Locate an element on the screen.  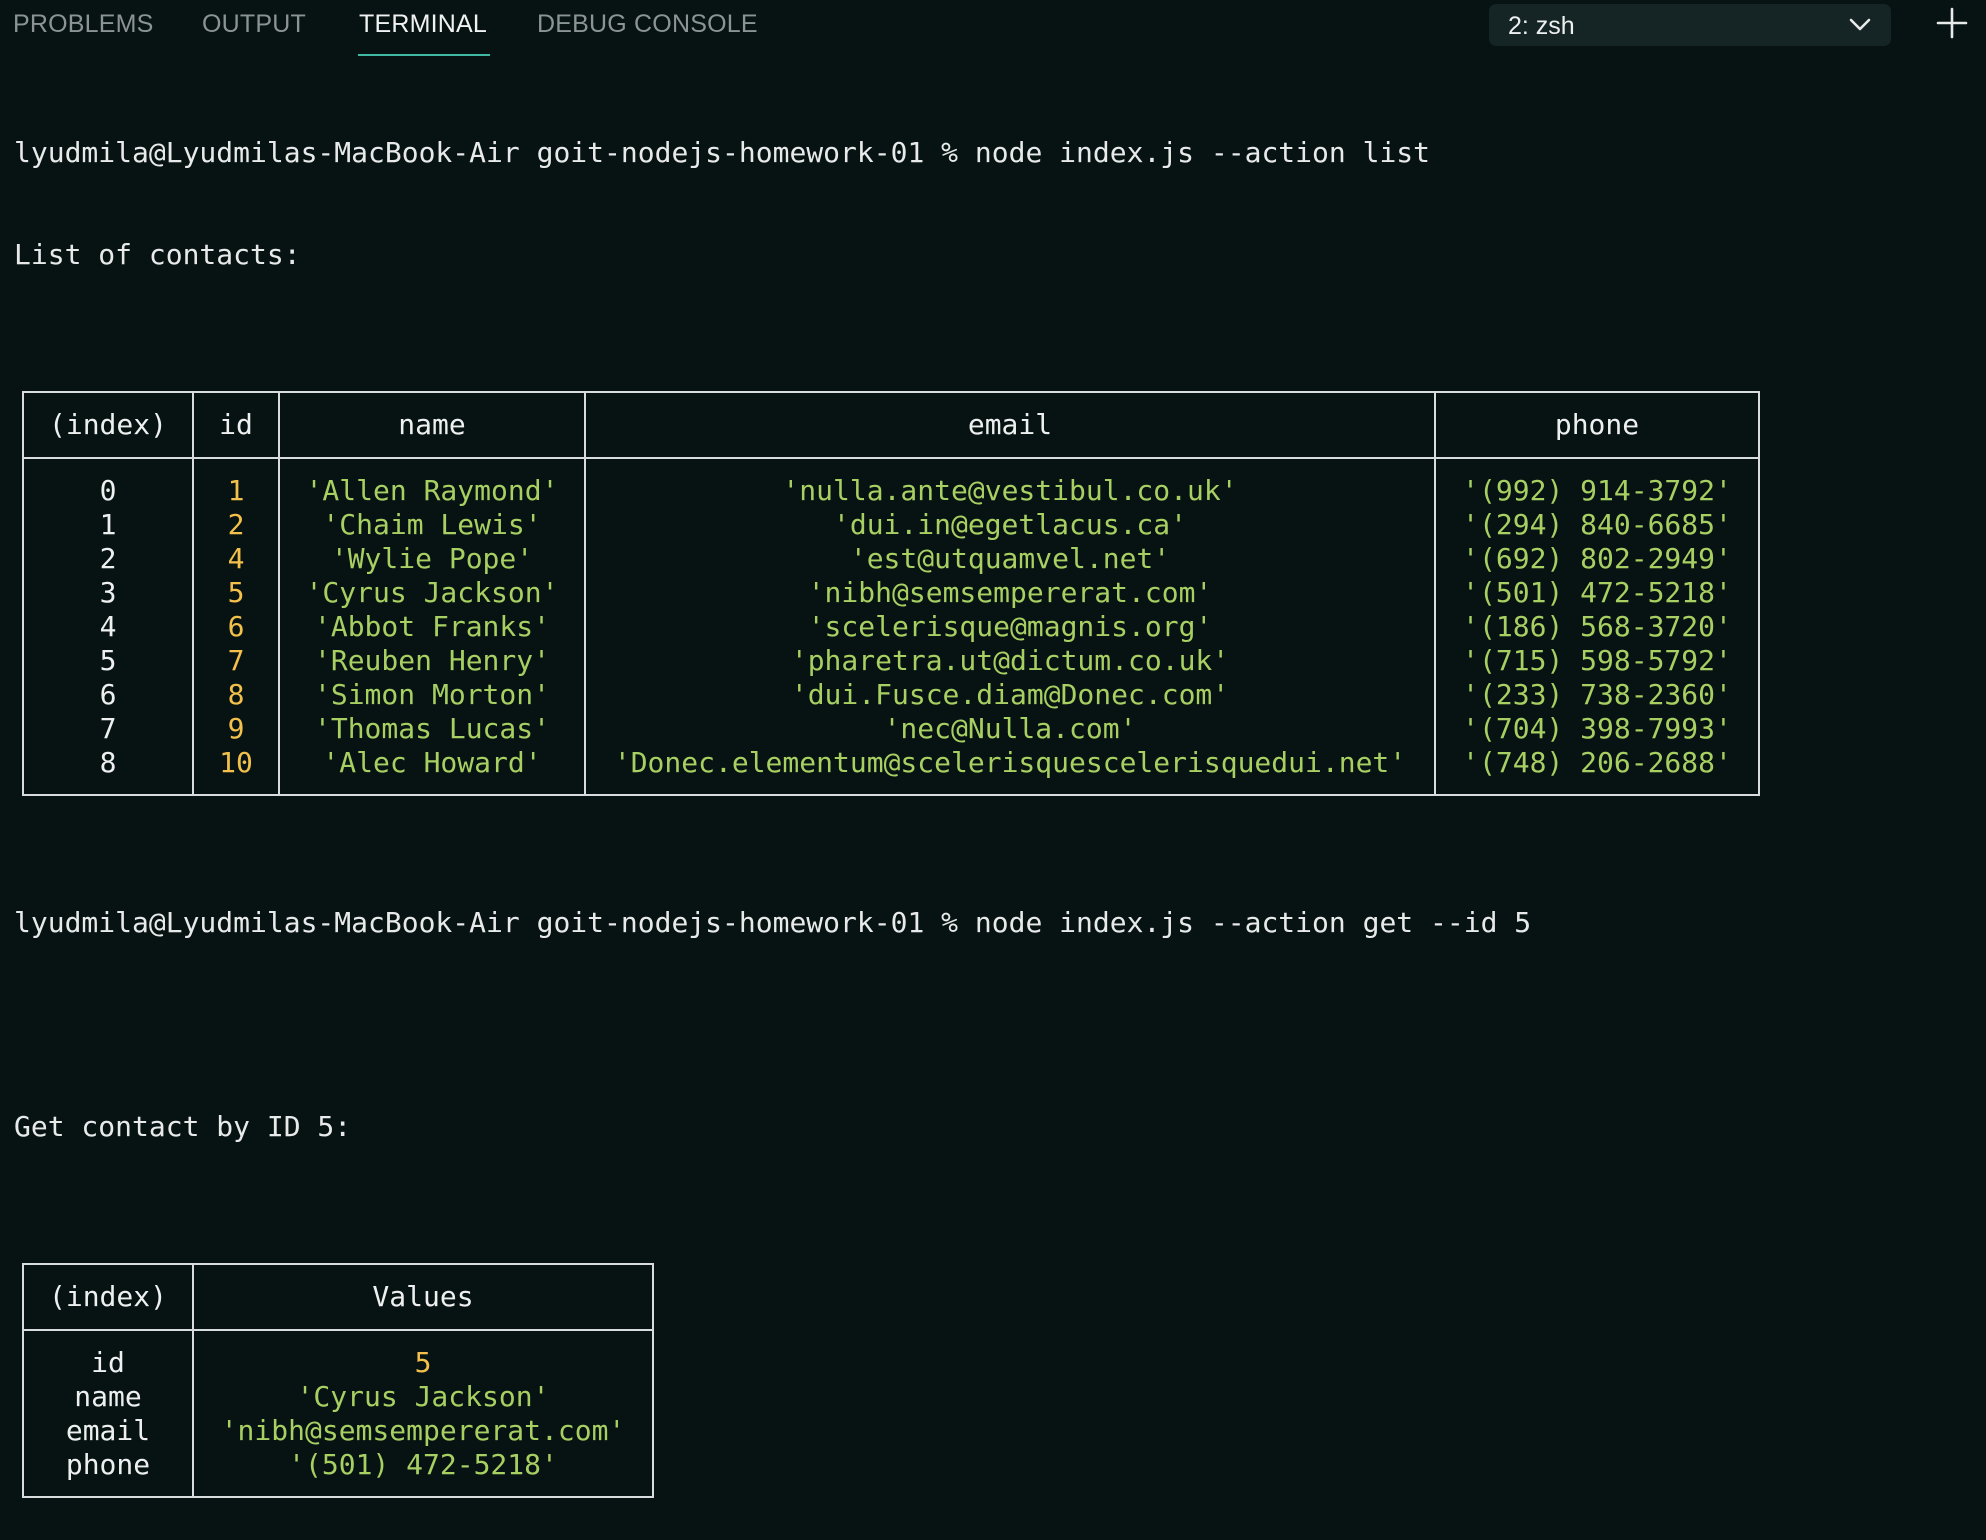
tab-output: OUTPUT is located at coordinates (254, 24).